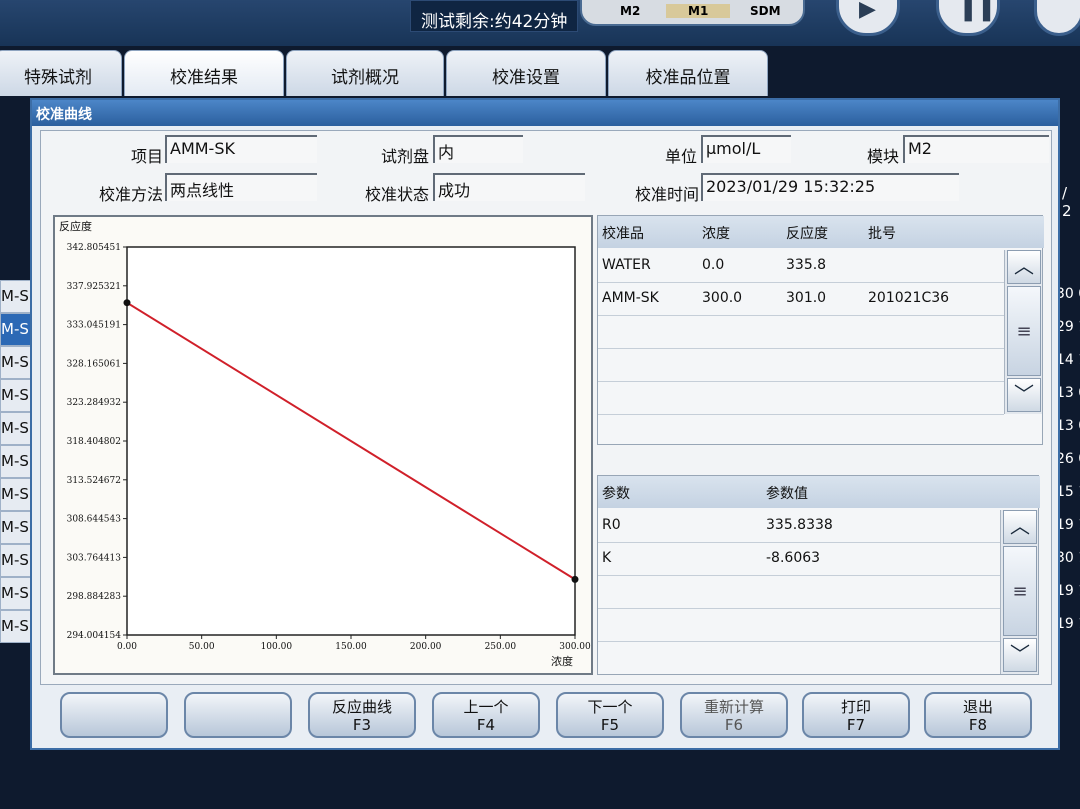 The image size is (1080, 809). Describe the element at coordinates (819, 492) in the screenshot. I see `parameter-table-header: 参数 参数值` at that location.